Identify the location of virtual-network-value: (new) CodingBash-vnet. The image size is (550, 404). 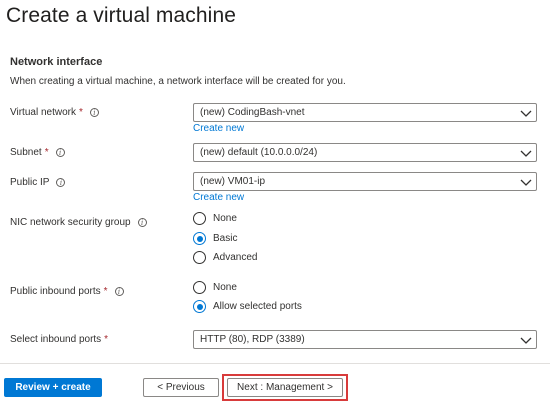
(252, 112).